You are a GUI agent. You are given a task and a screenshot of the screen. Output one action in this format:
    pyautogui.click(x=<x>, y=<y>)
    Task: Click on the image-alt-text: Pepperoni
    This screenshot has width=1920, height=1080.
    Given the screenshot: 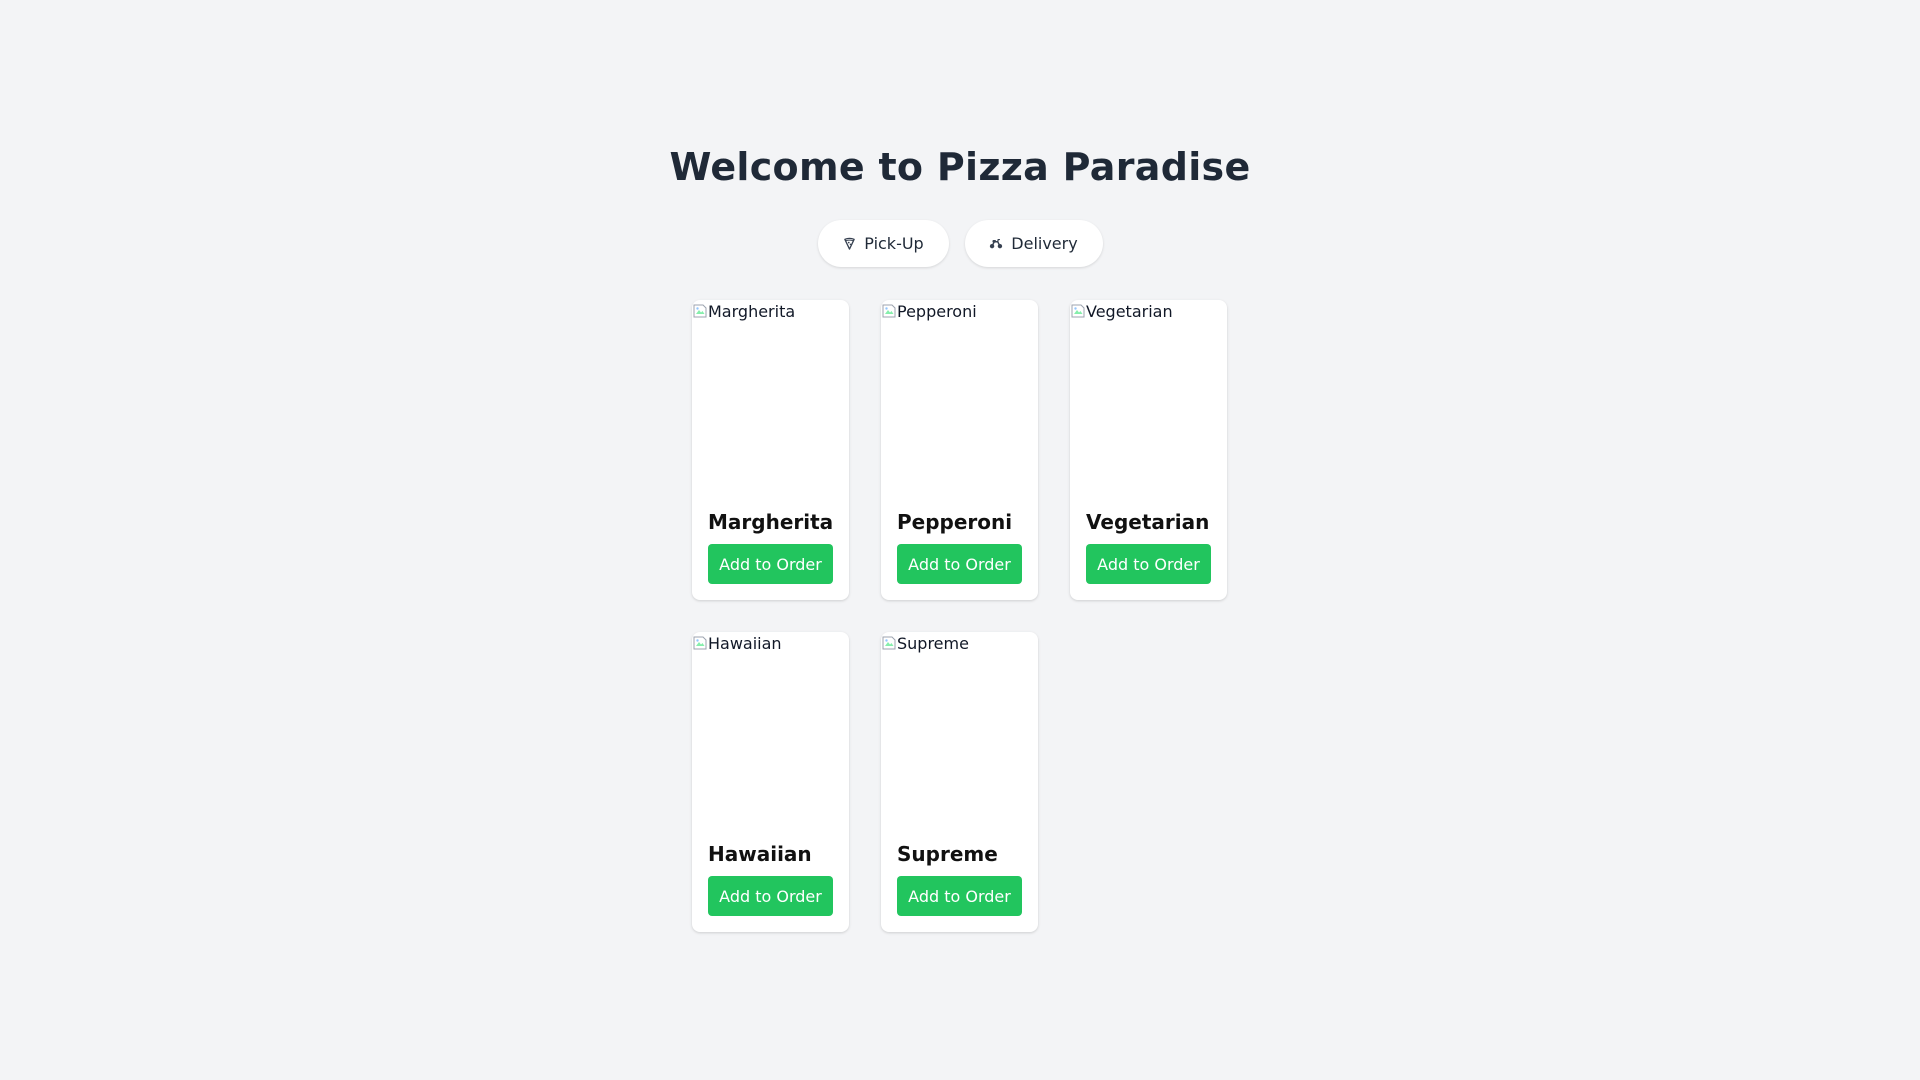 What is the action you would take?
    pyautogui.click(x=937, y=311)
    